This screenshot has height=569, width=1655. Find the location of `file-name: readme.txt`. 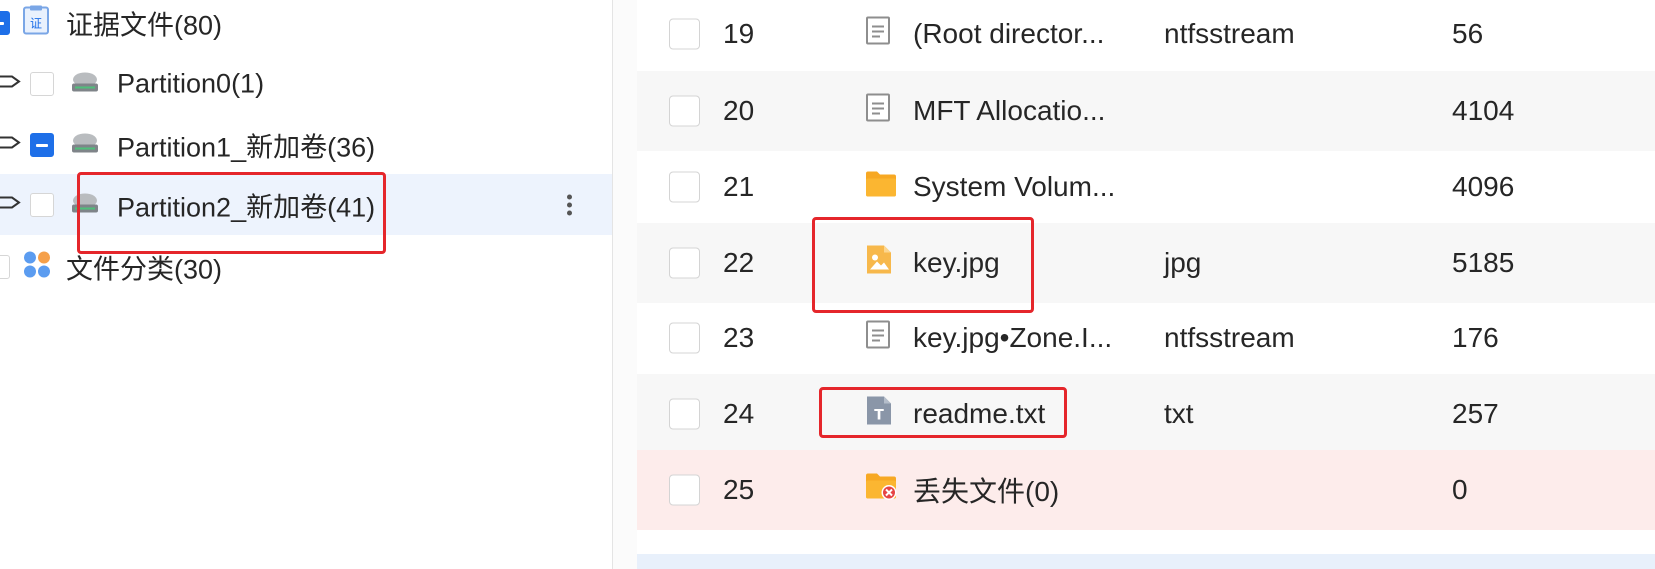

file-name: readme.txt is located at coordinates (979, 414).